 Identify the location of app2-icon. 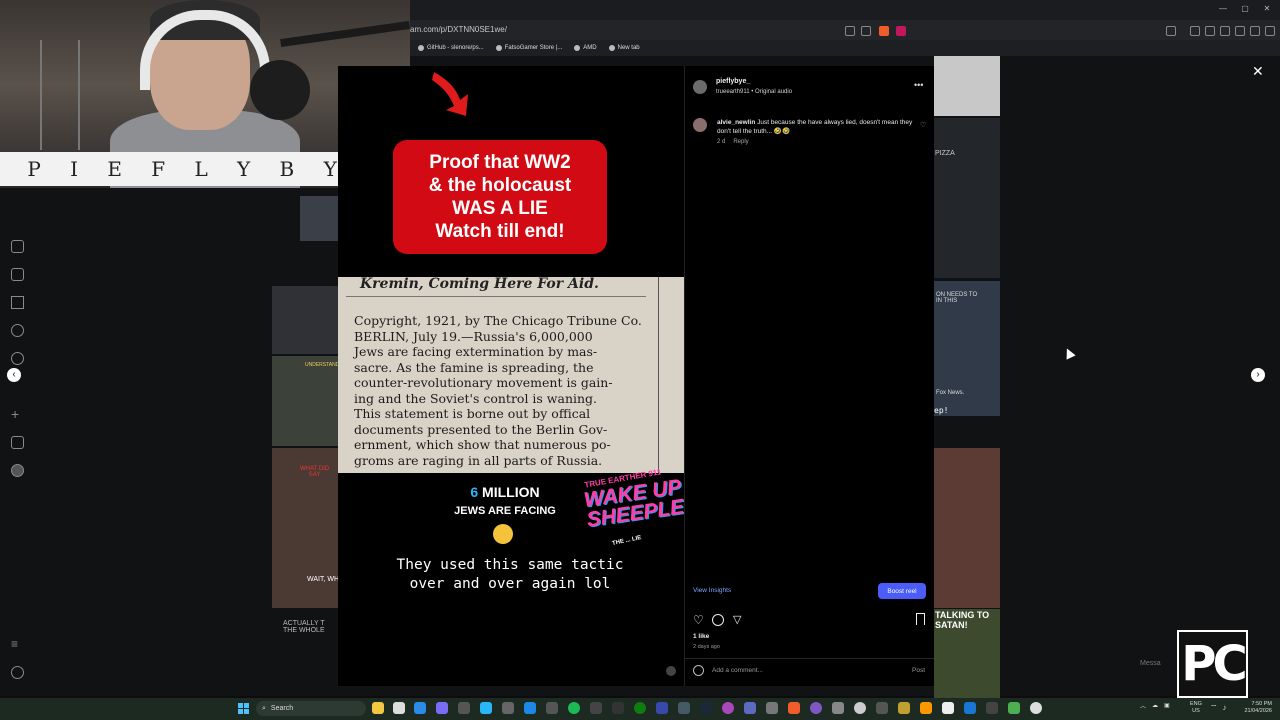
(596, 708).